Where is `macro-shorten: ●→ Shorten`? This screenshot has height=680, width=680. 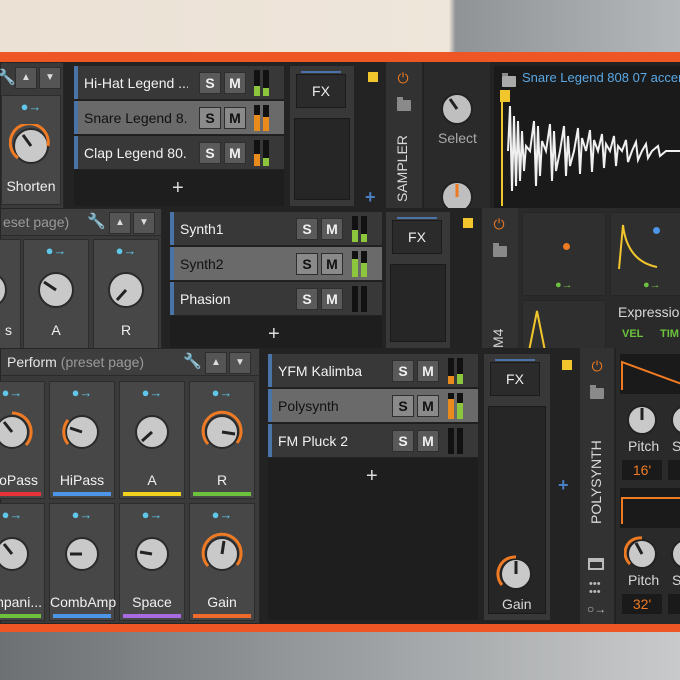 macro-shorten: ●→ Shorten is located at coordinates (31, 150).